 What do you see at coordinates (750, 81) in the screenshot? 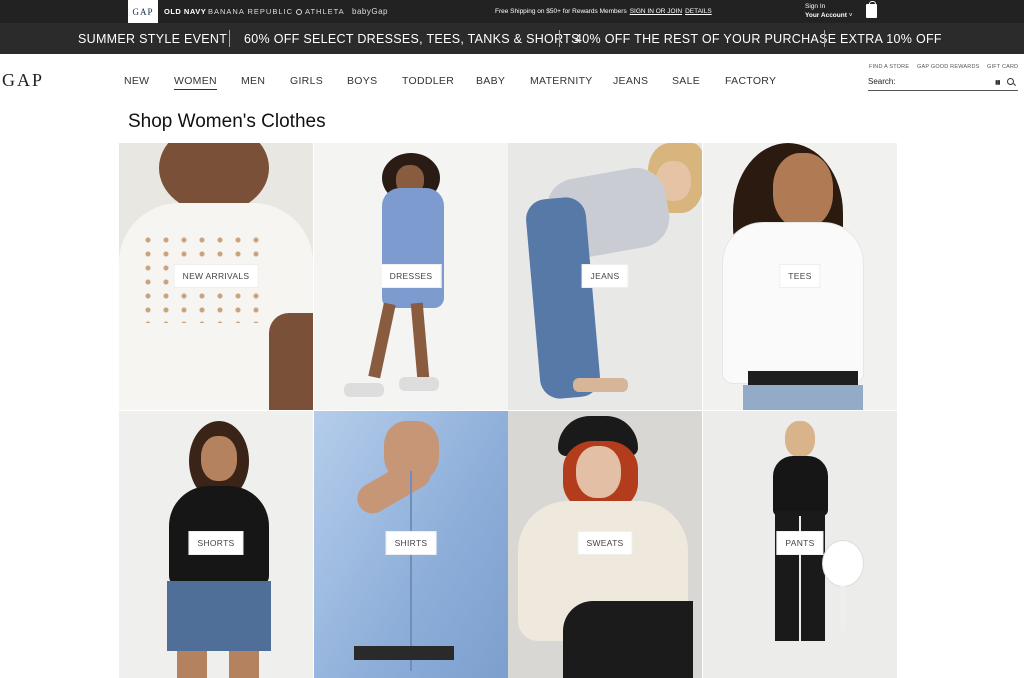
I see `nav-factory: FACTORY` at bounding box center [750, 81].